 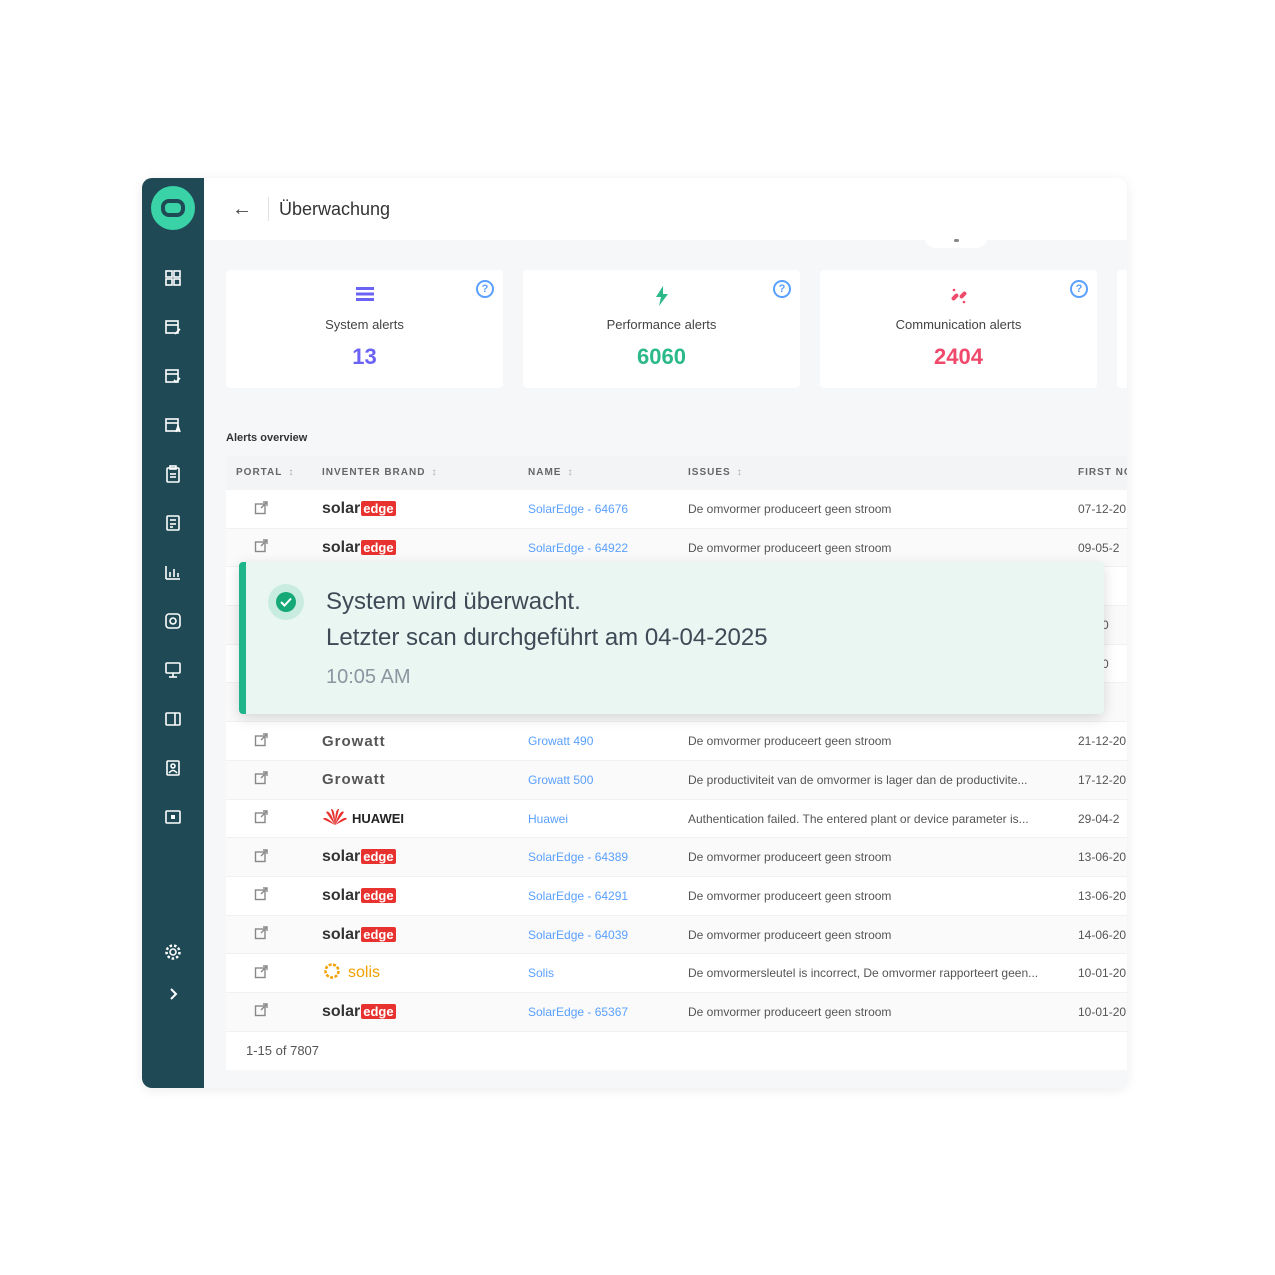 I want to click on dashboard-icon, so click(x=173, y=280).